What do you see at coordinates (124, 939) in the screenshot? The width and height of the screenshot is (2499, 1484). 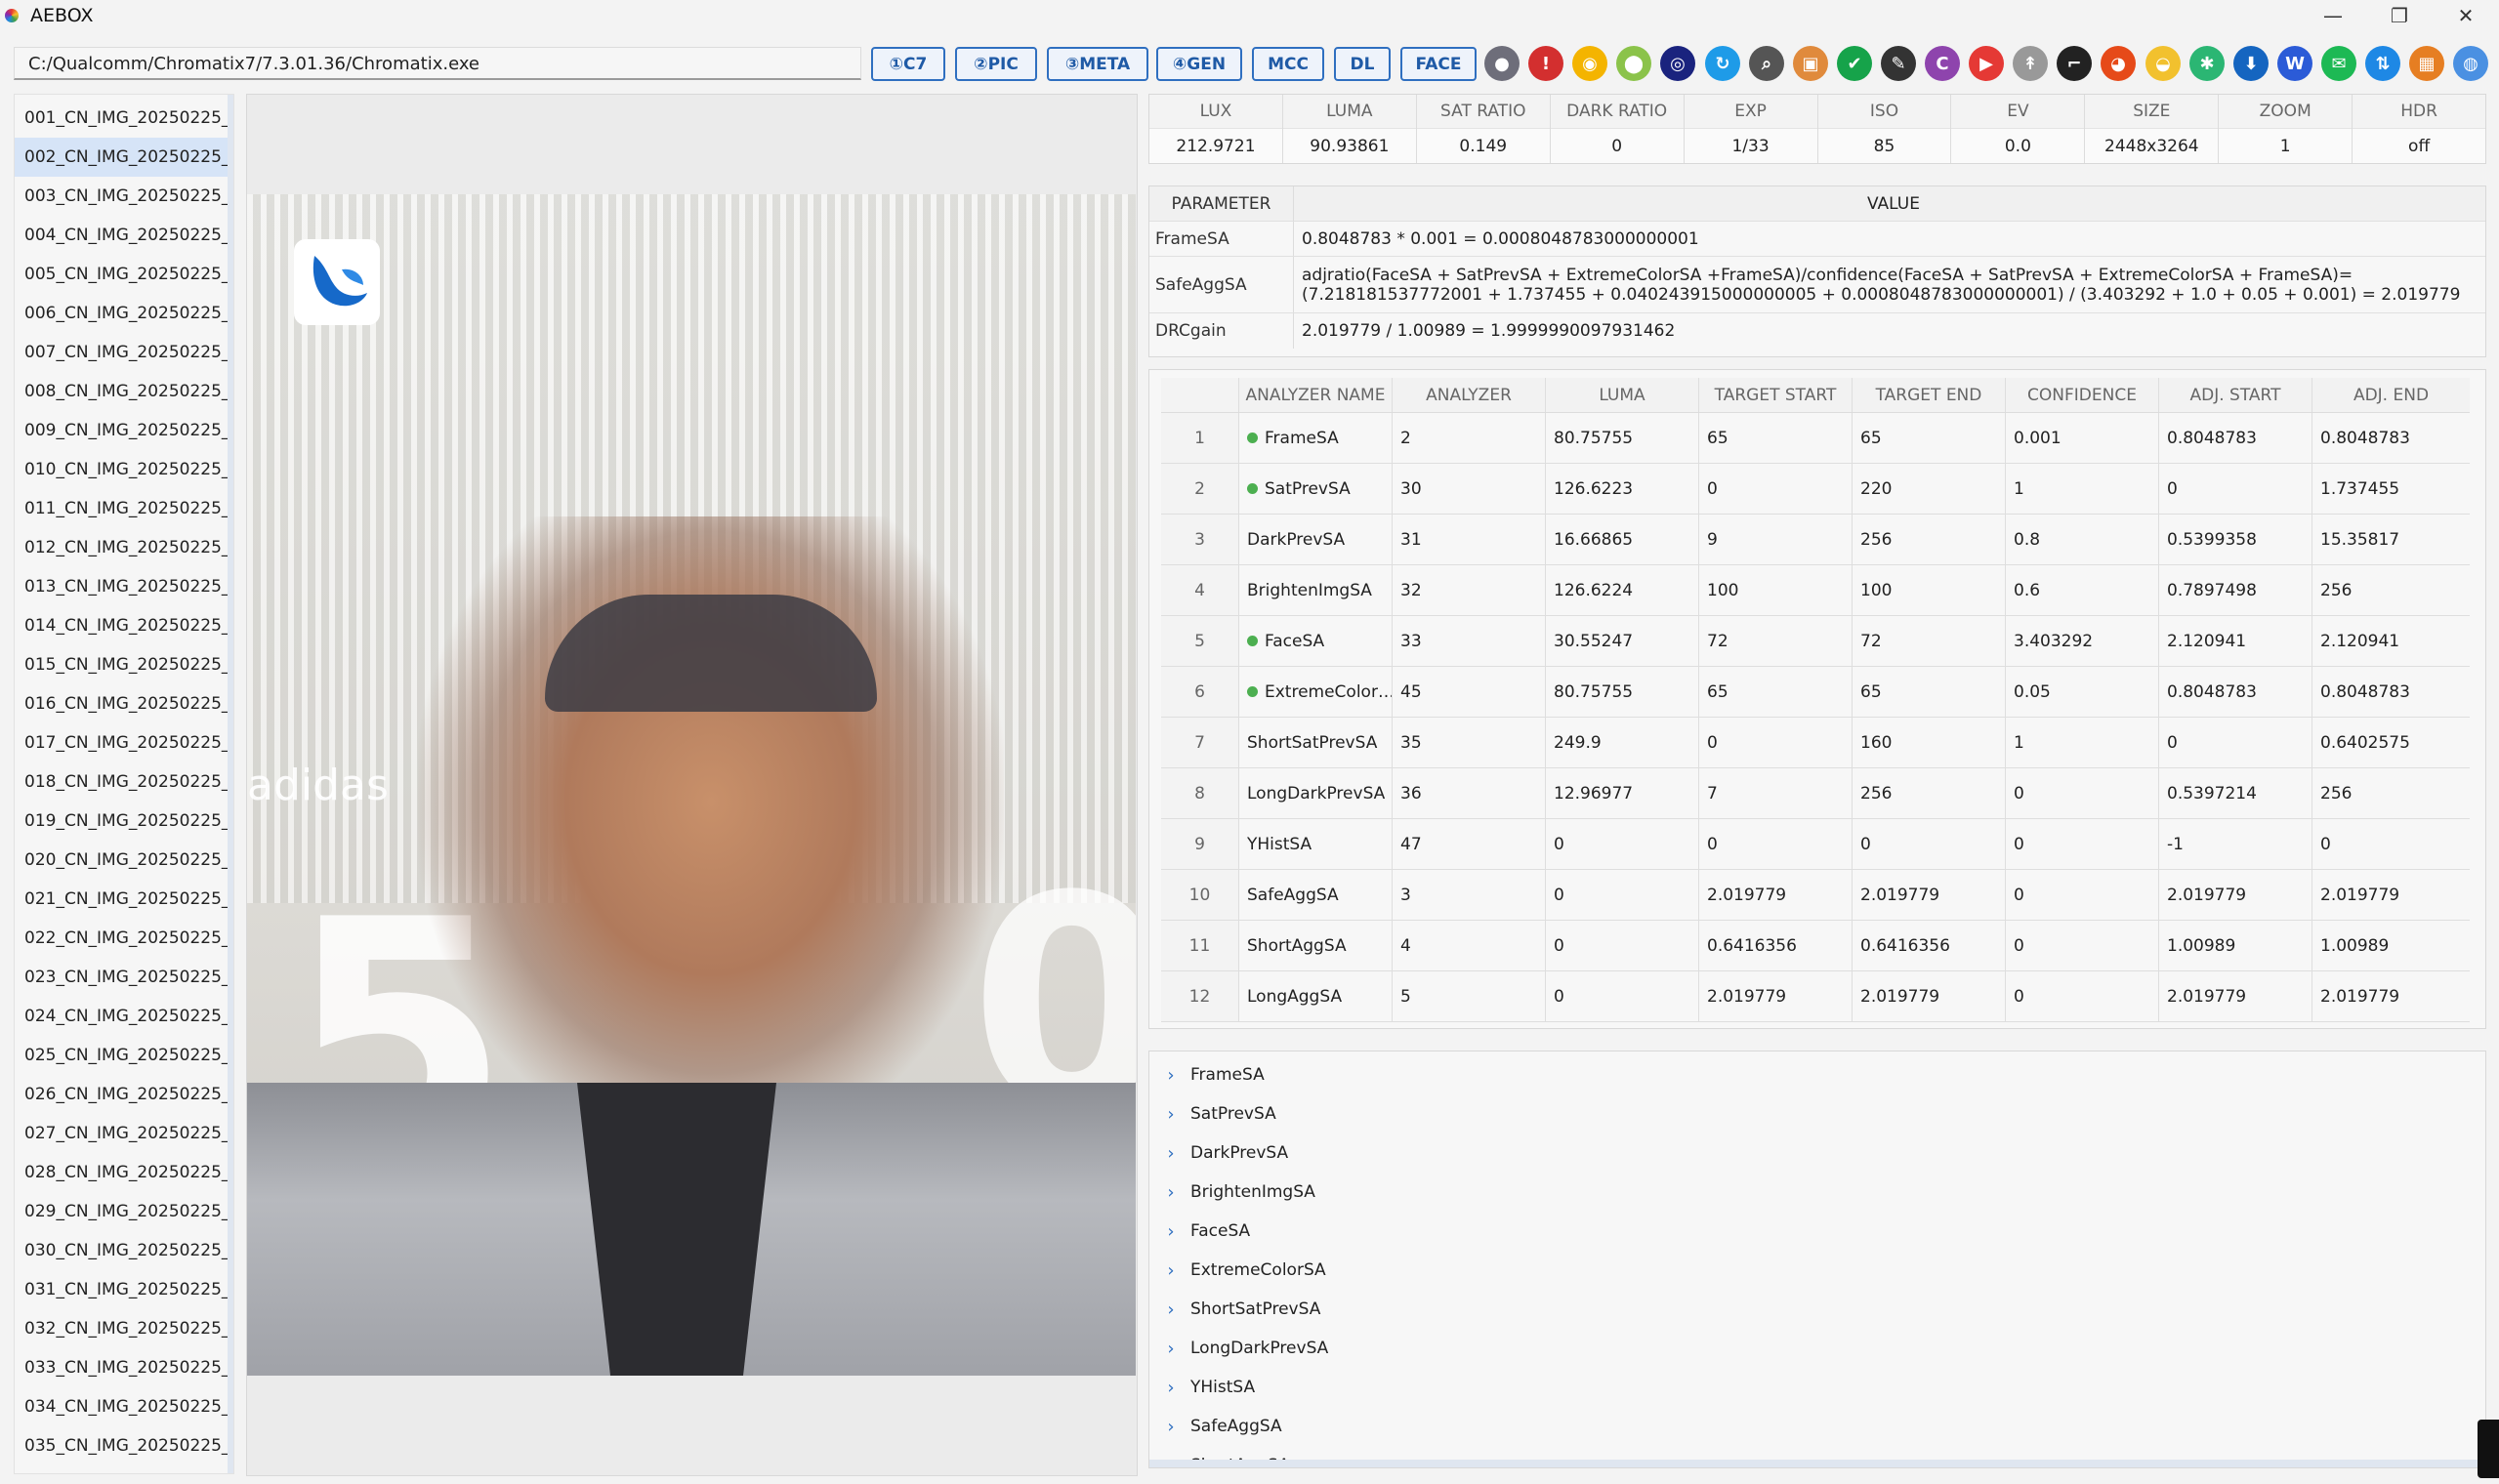 I see `file-list-item: 022_CN_IMG_20250225_1` at bounding box center [124, 939].